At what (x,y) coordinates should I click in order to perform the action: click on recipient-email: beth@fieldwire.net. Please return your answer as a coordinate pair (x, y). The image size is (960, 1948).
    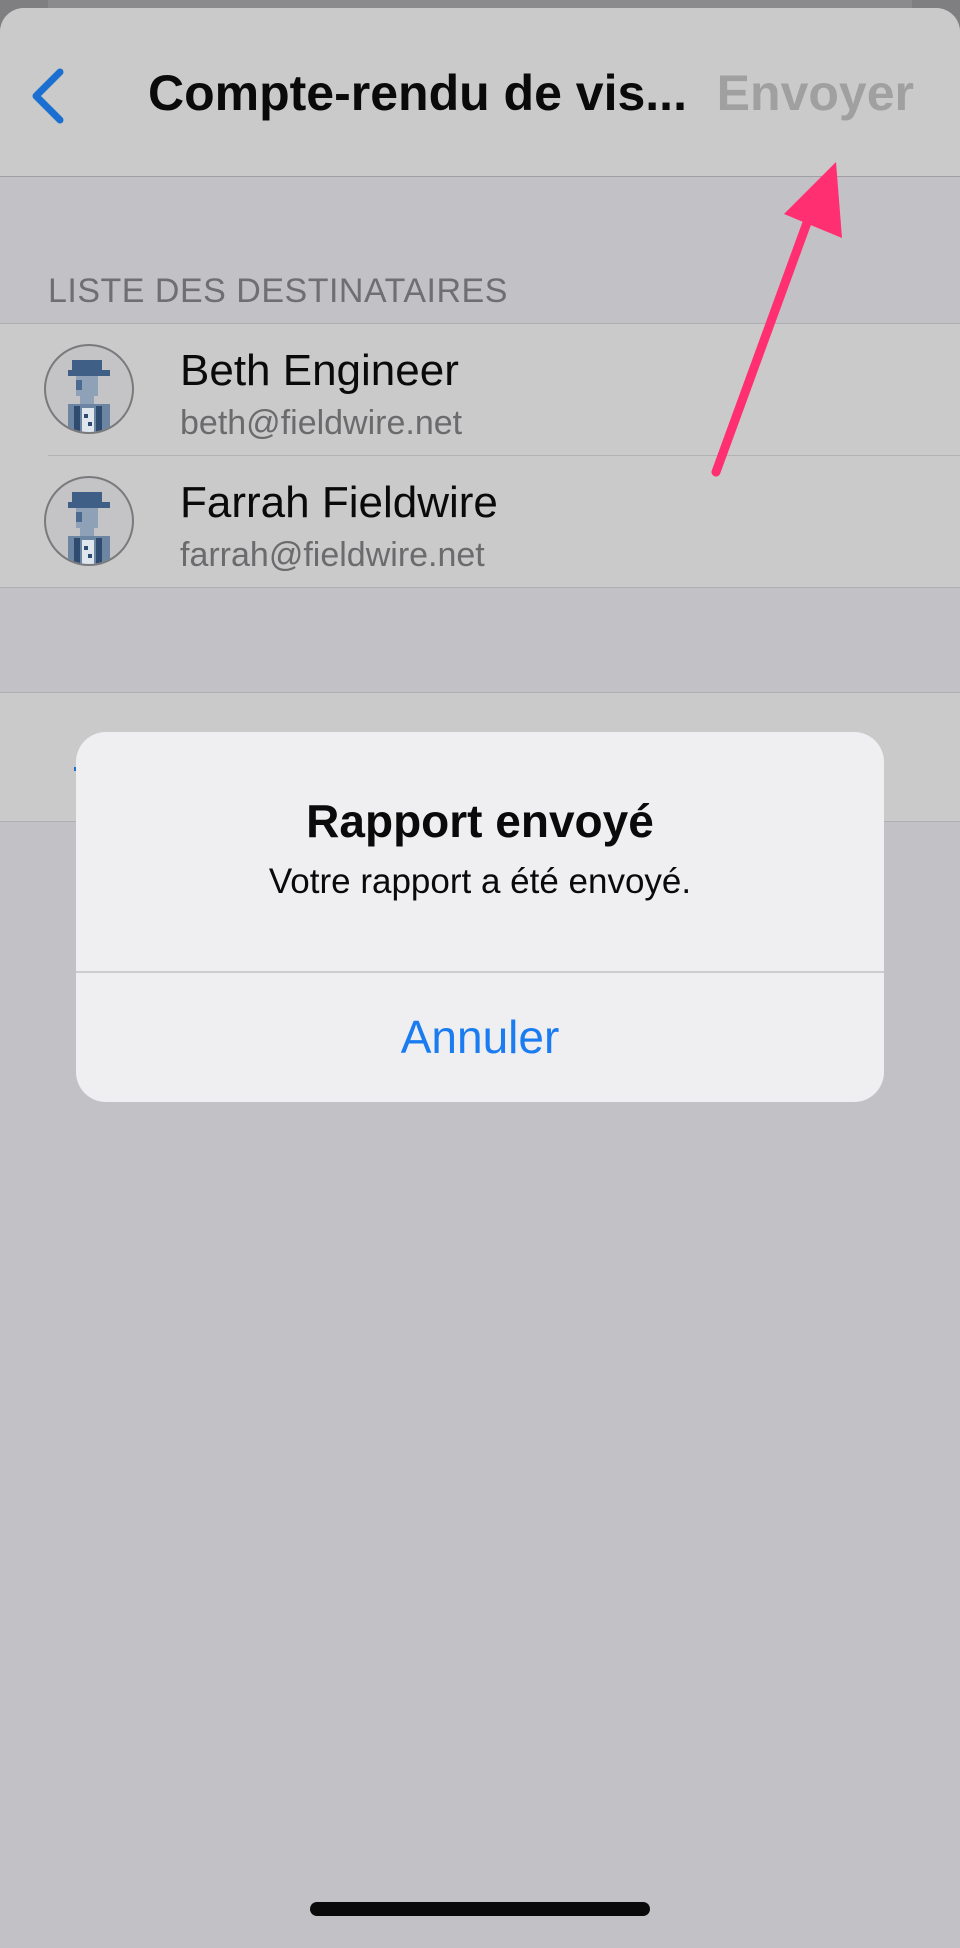
    Looking at the image, I should click on (321, 423).